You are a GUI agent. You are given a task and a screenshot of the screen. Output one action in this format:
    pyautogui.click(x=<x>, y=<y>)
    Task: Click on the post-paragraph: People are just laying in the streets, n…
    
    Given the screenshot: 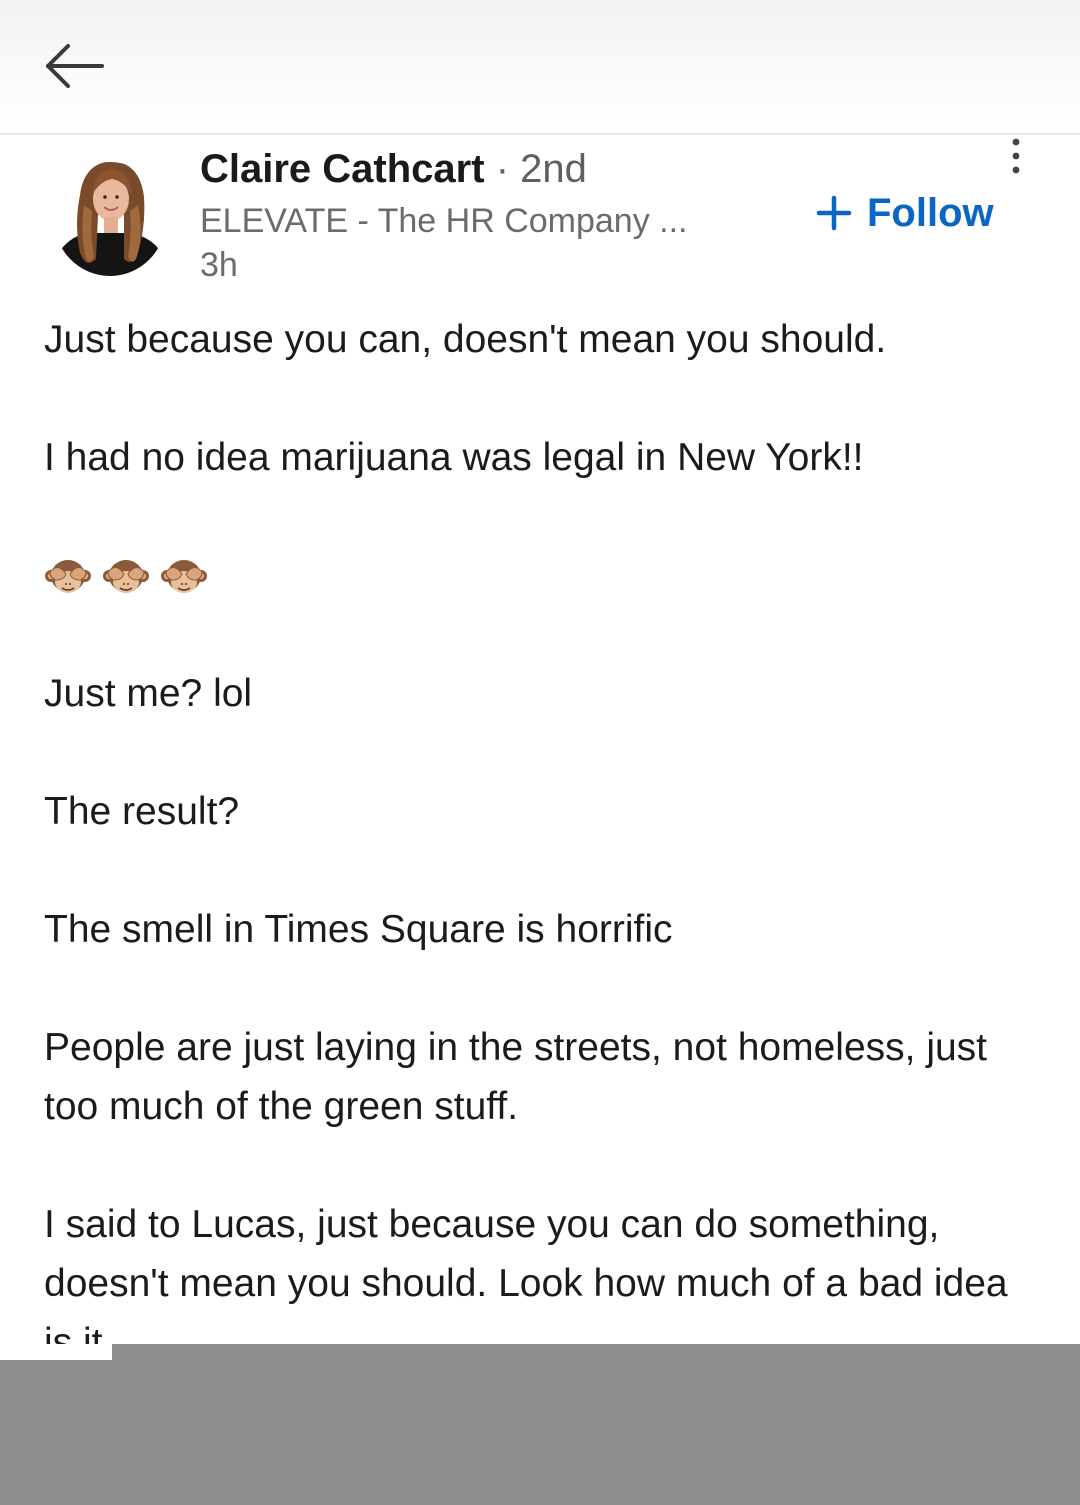 What is the action you would take?
    pyautogui.click(x=516, y=1077)
    